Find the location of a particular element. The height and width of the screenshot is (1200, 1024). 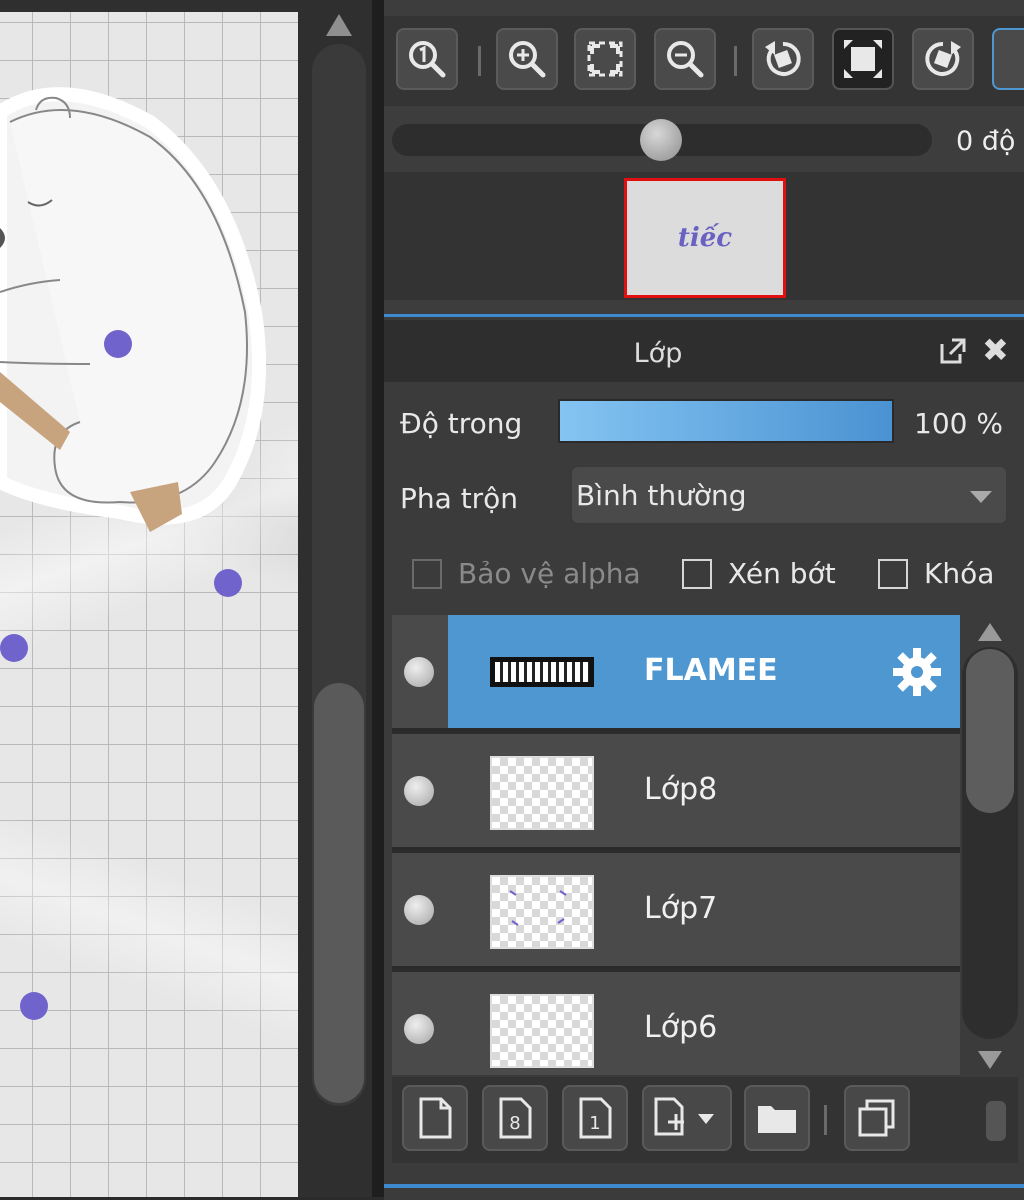

layer-name: FLAMEE is located at coordinates (711, 670).